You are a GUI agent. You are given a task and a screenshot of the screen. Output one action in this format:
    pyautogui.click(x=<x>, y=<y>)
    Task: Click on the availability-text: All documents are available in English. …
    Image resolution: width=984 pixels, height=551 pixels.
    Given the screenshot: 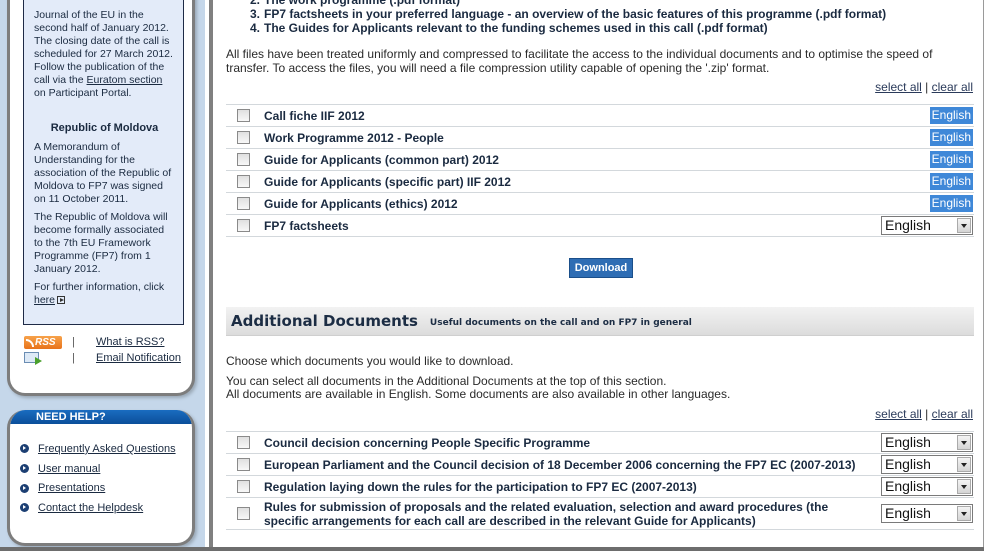 What is the action you would take?
    pyautogui.click(x=478, y=394)
    